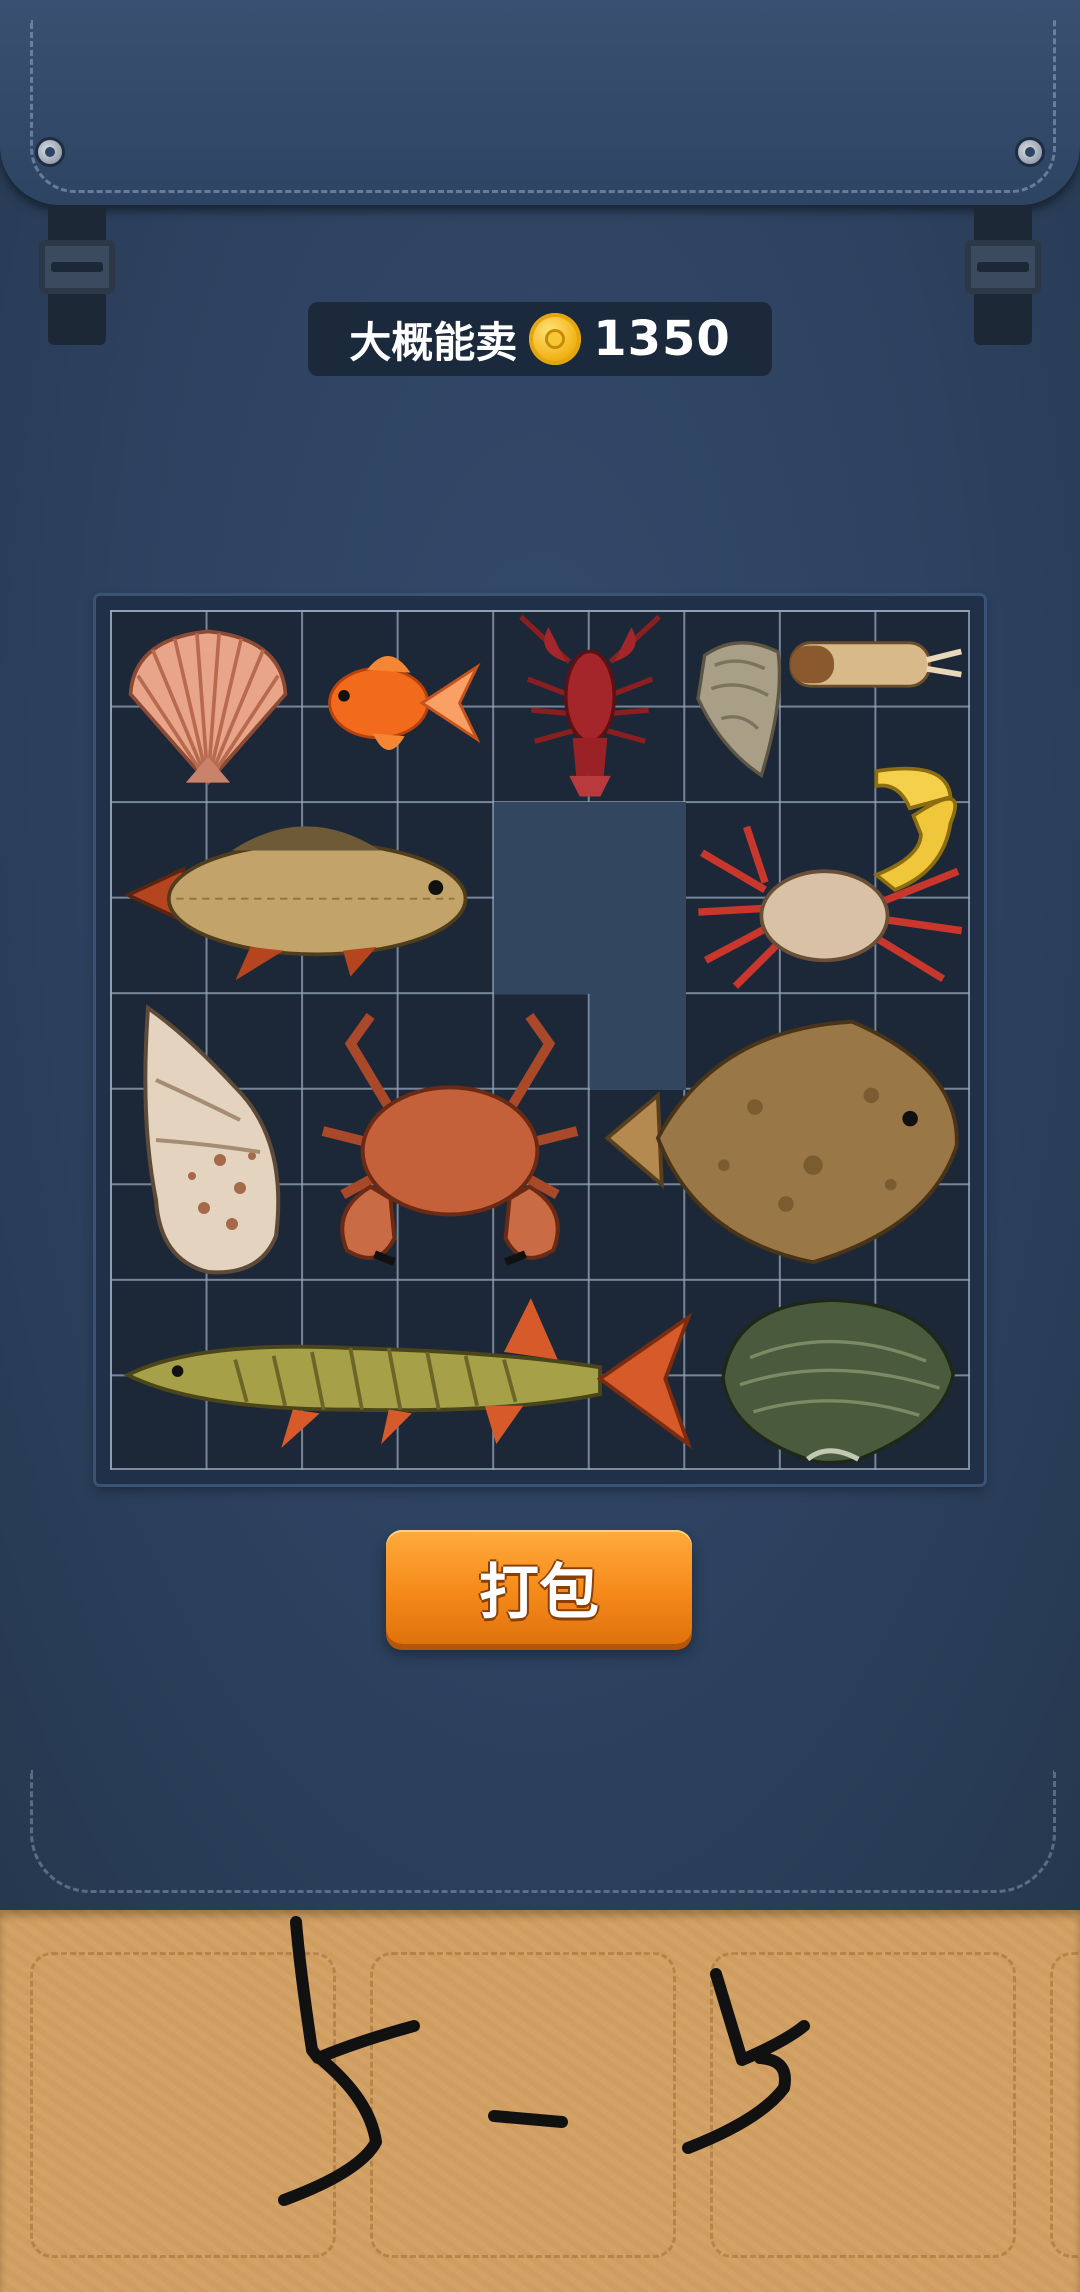 This screenshot has width=1080, height=2292. What do you see at coordinates (876, 663) in the screenshot?
I see `razor-clam-item` at bounding box center [876, 663].